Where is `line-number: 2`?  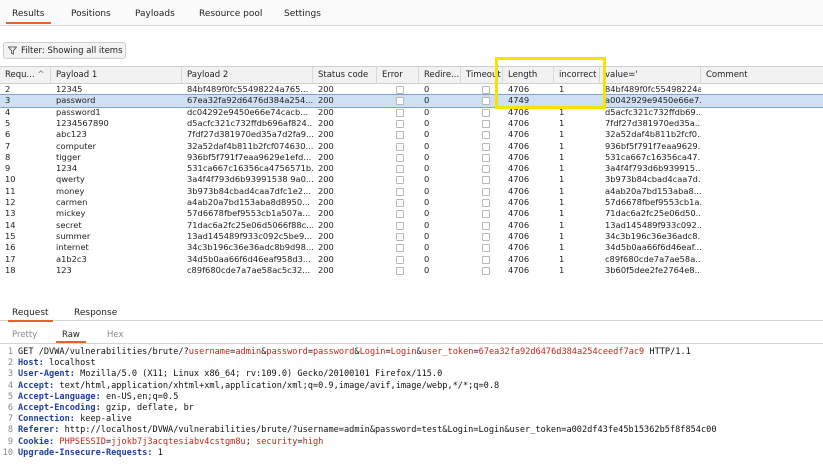 line-number: 2 is located at coordinates (10, 363).